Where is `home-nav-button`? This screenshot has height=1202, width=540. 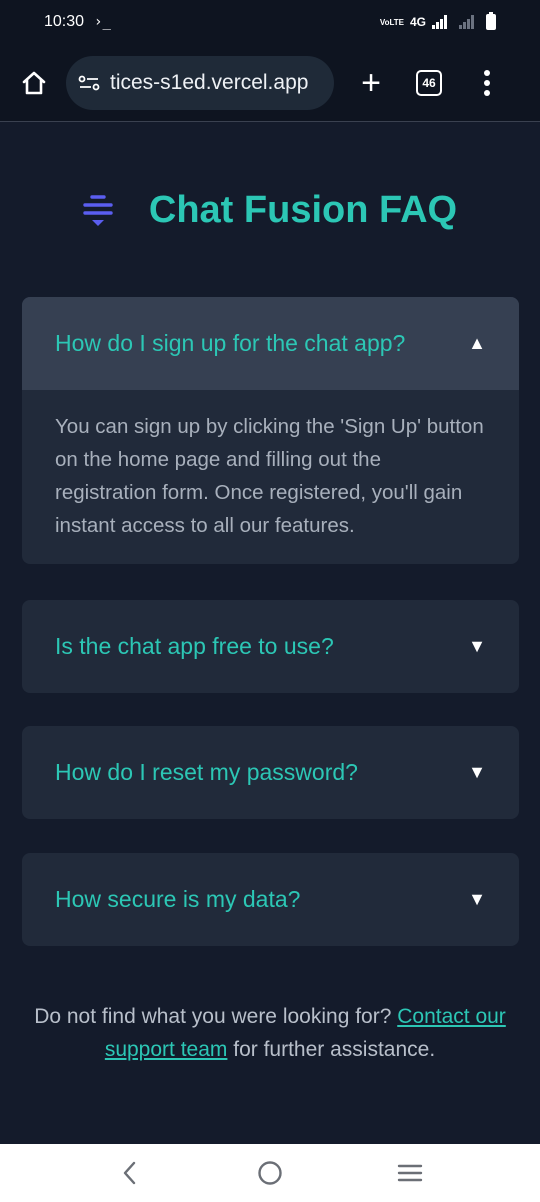
home-nav-button is located at coordinates (270, 1173).